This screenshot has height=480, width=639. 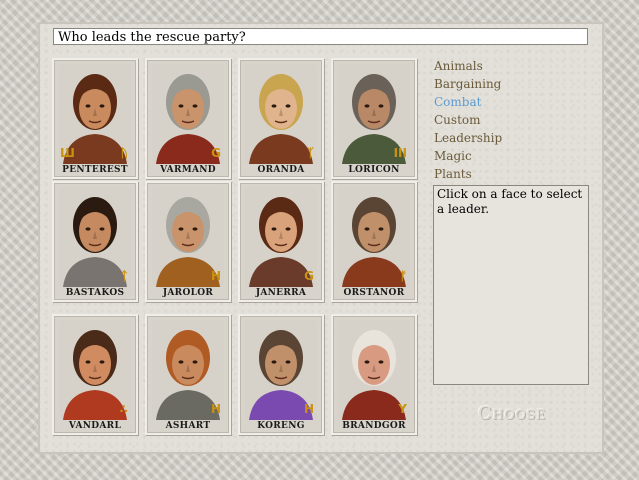 What do you see at coordinates (374, 293) in the screenshot?
I see `character-name: ORSTANOR` at bounding box center [374, 293].